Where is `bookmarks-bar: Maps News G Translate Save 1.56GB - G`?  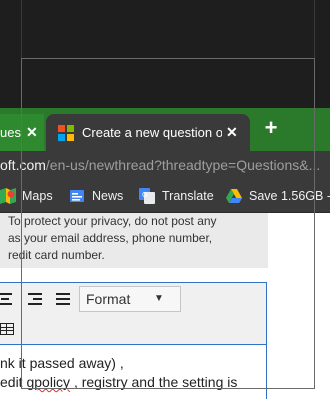
bookmarks-bar: Maps News G Translate Save 1.56GB - G is located at coordinates (165, 196).